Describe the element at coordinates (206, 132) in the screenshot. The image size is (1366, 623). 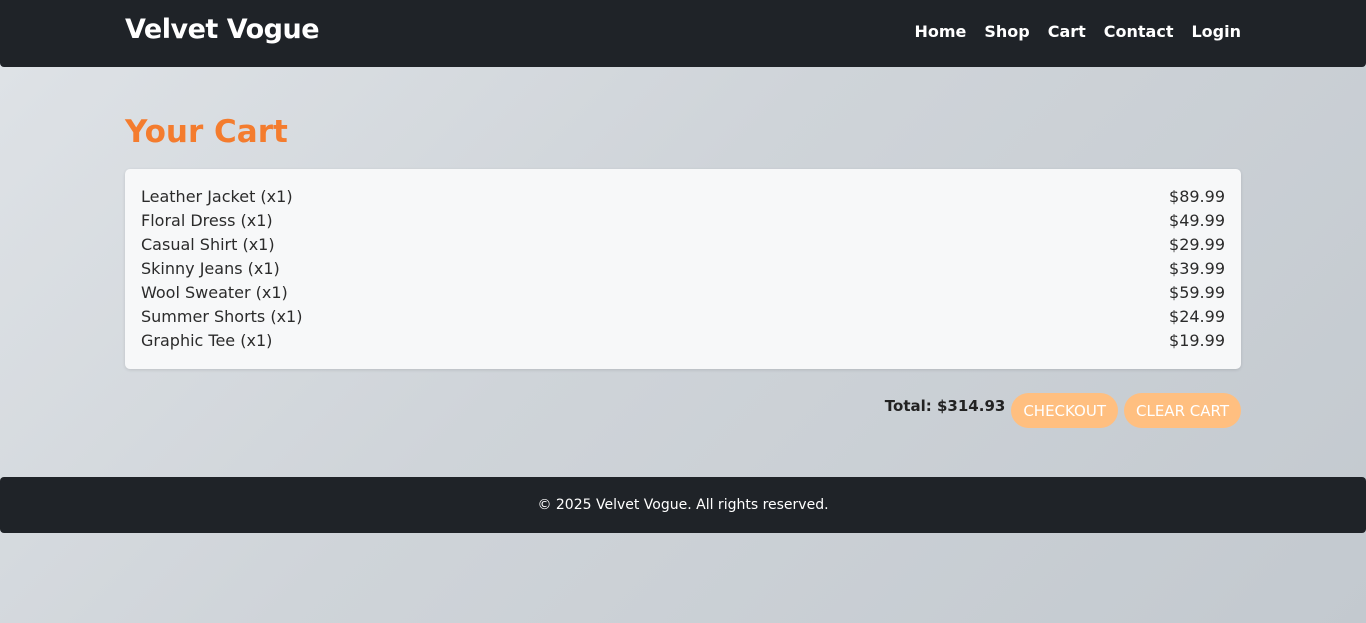
I see `page-title: Your Cart` at that location.